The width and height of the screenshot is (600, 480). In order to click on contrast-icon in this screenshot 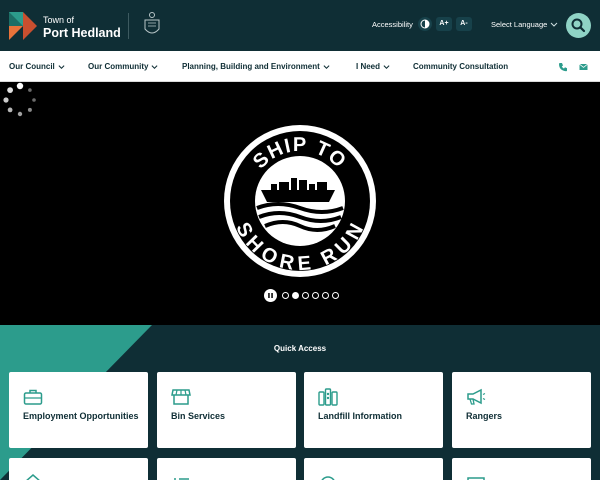, I will do `click(425, 24)`.